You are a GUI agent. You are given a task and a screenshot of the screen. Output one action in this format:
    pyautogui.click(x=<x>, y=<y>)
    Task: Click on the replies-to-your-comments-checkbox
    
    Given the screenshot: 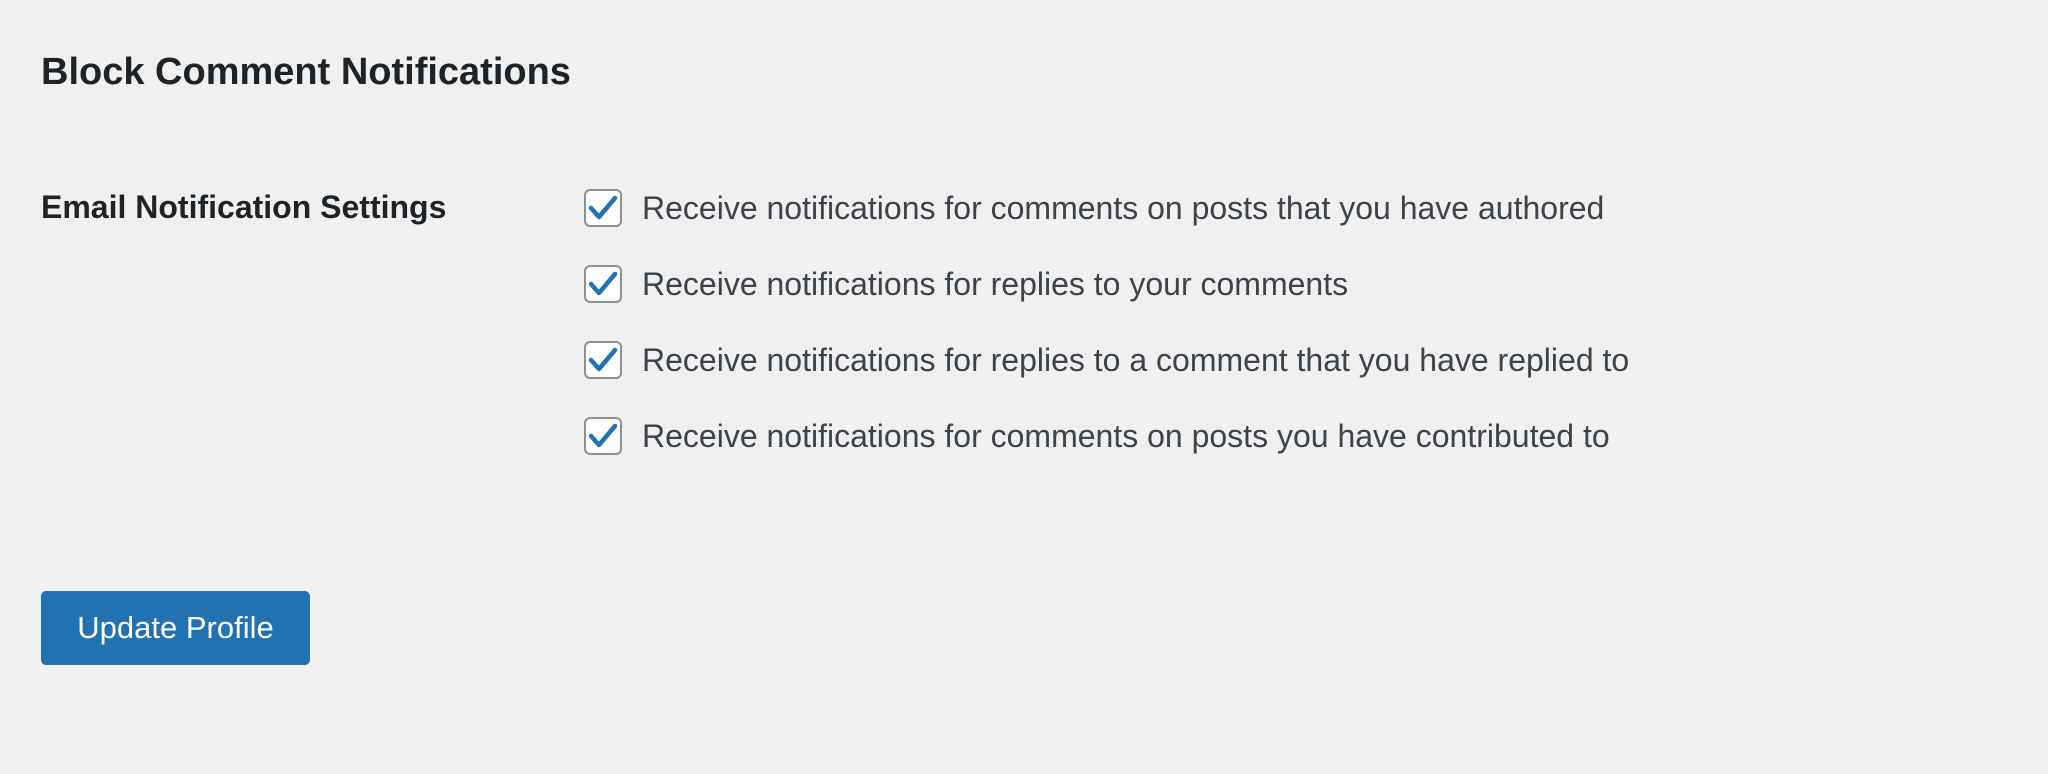 What is the action you would take?
    pyautogui.click(x=603, y=284)
    